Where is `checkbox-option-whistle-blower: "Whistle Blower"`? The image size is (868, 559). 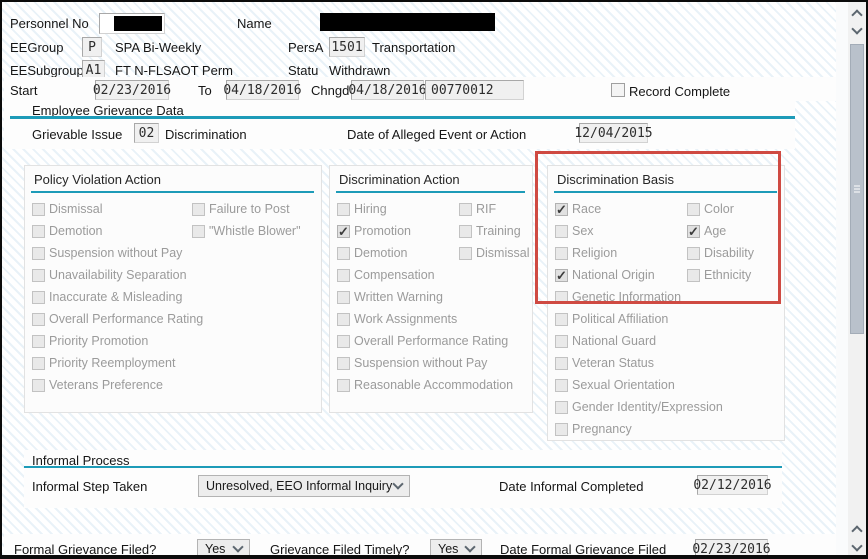 checkbox-option-whistle-blower: "Whistle Blower" is located at coordinates (246, 231).